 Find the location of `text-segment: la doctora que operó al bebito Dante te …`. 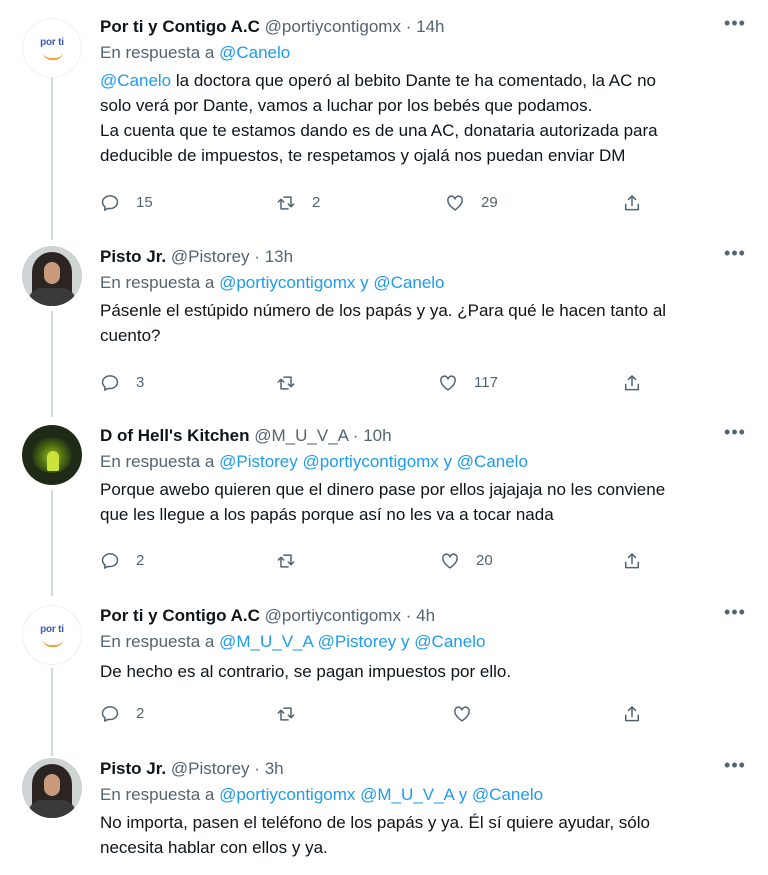

text-segment: la doctora que operó al bebito Dante te … is located at coordinates (413, 80).